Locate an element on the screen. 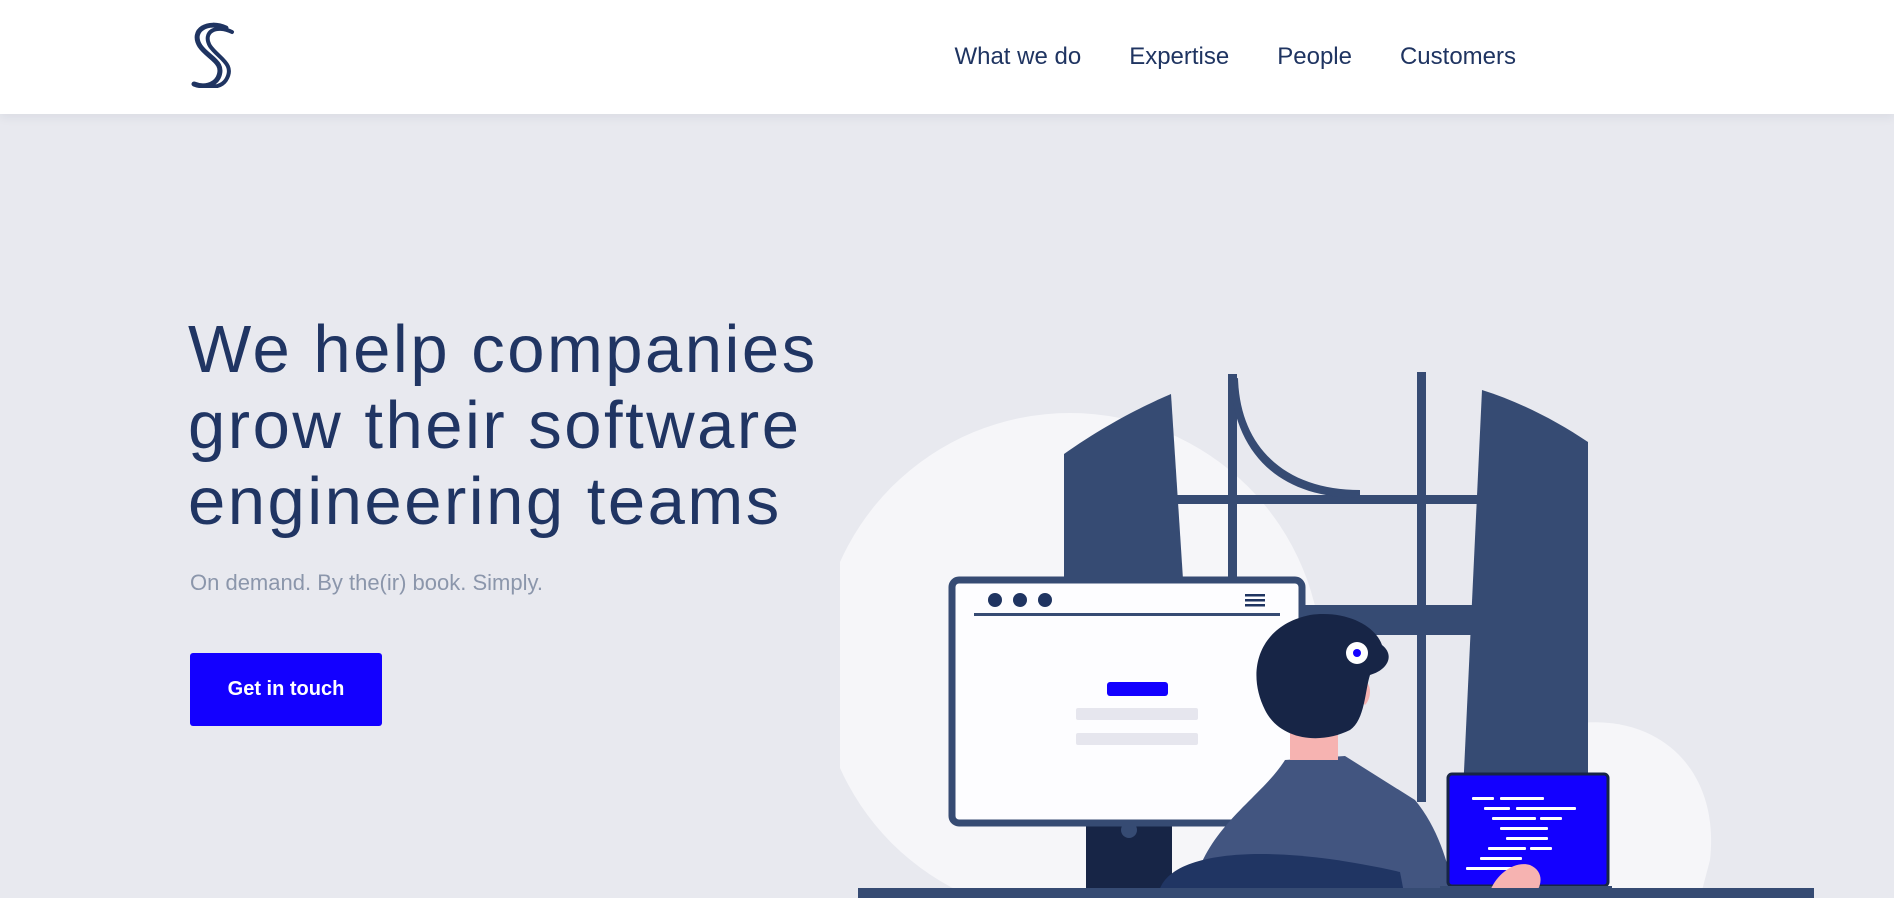  hero-tagline: On demand. By the(ir) book. Simply. is located at coordinates (366, 582).